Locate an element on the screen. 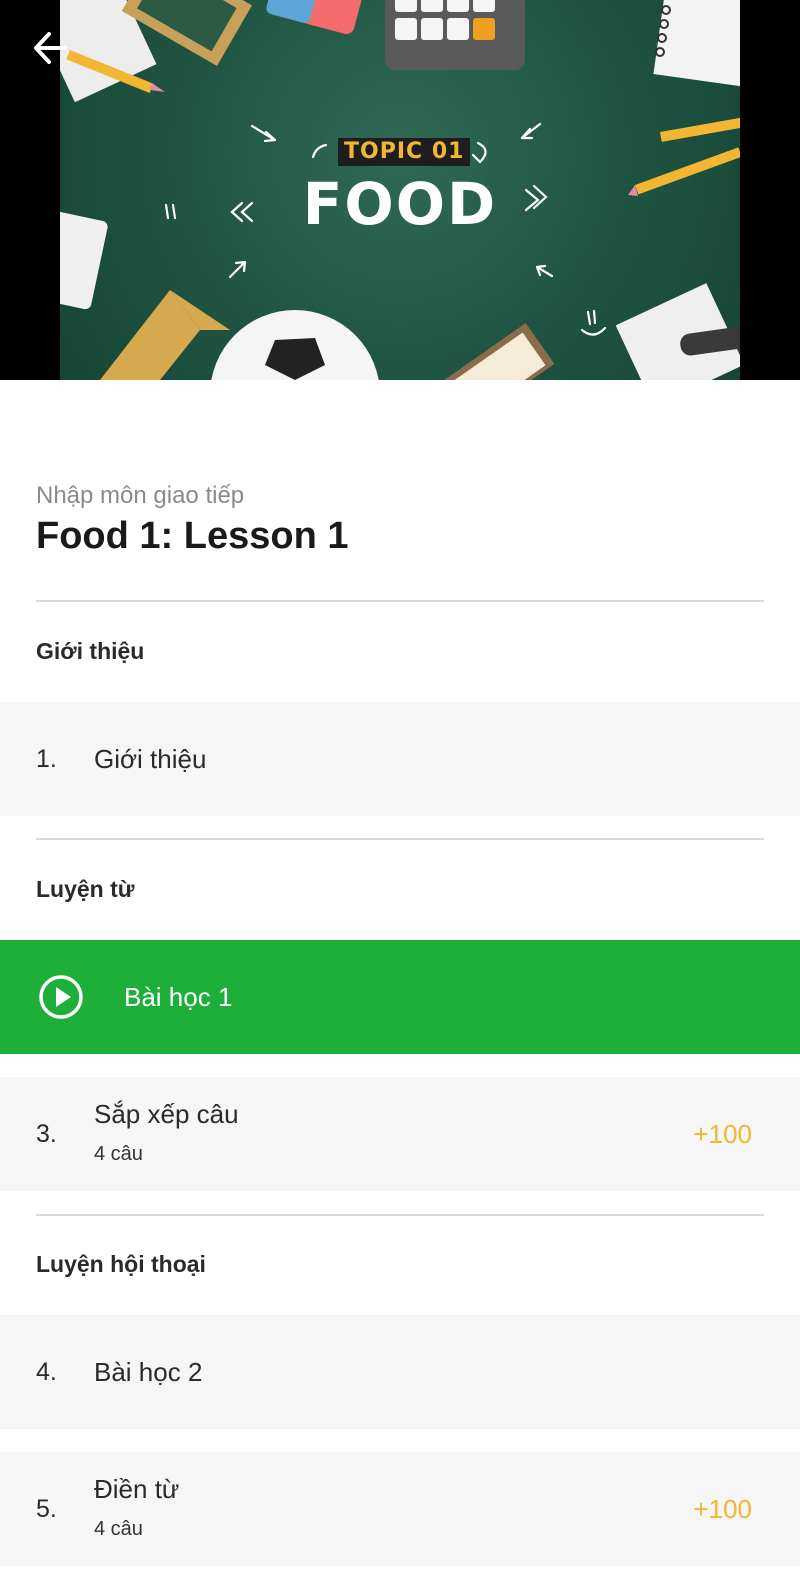 The width and height of the screenshot is (800, 1578). list-item-5: 5. Điền từ 4 câu +100 is located at coordinates (400, 1509).